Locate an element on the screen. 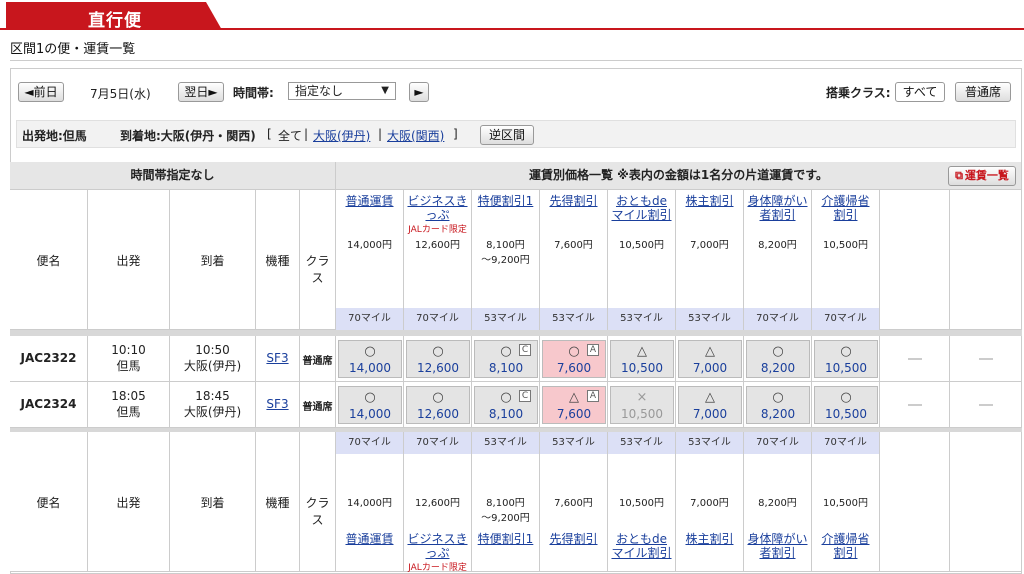 The image size is (1024, 574). class-regular-button: 普通席 is located at coordinates (983, 92).